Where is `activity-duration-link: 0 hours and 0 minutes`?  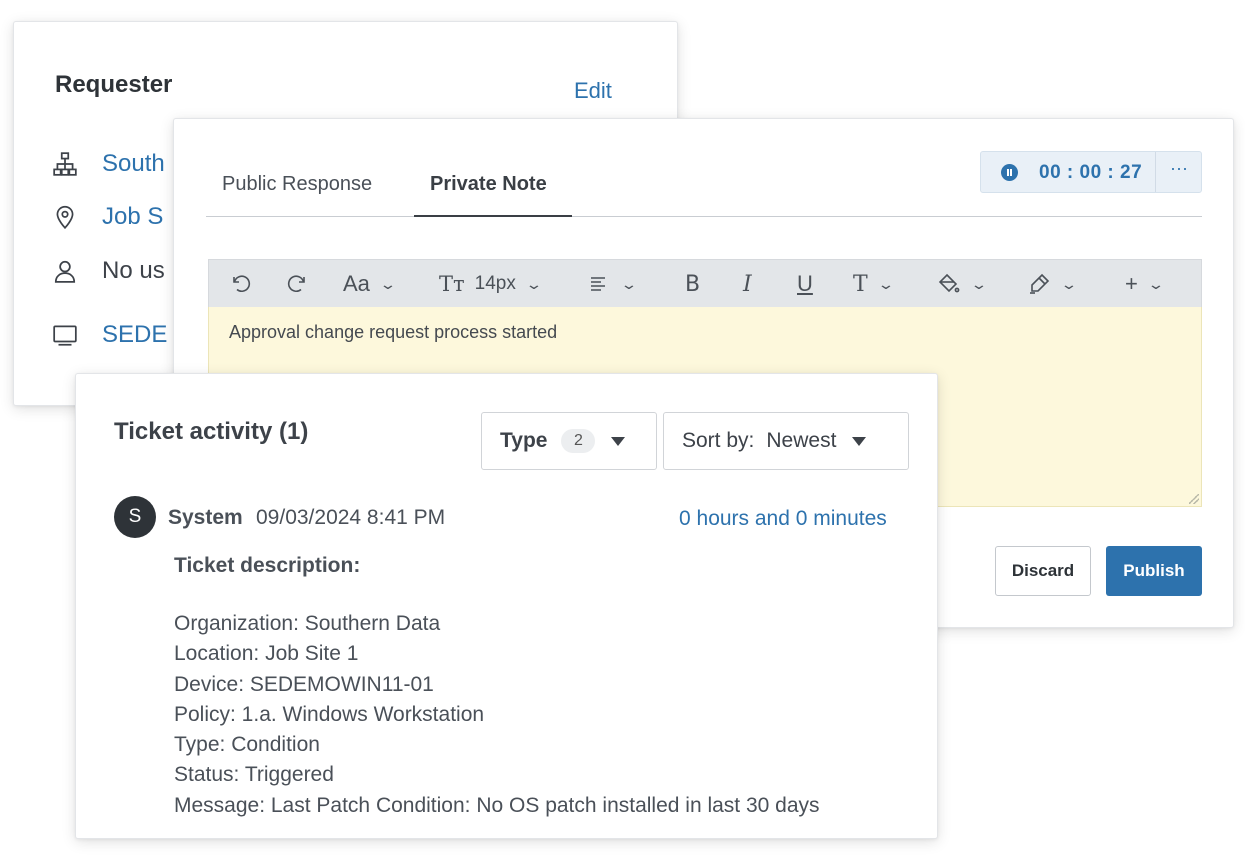
activity-duration-link: 0 hours and 0 minutes is located at coordinates (783, 519).